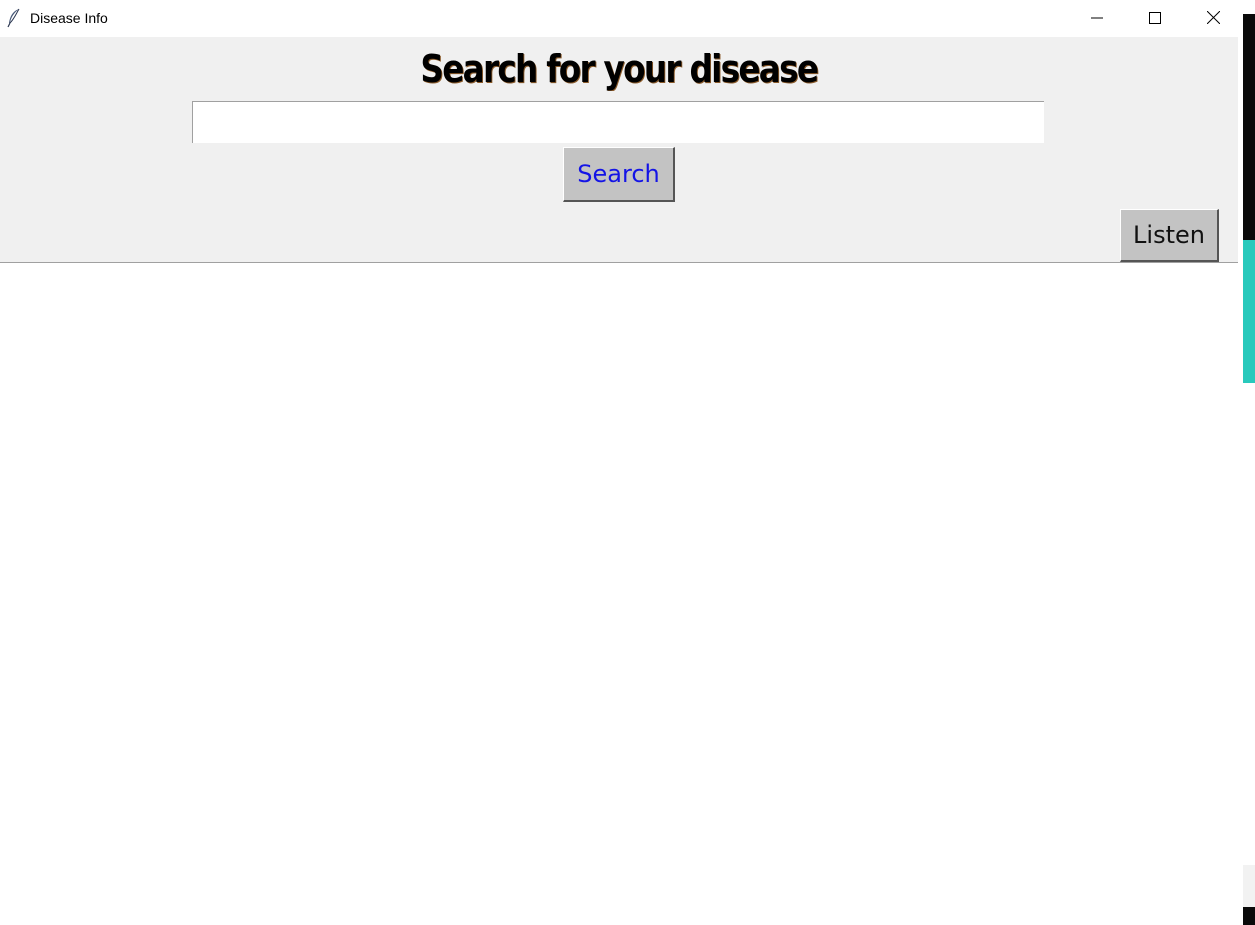 Image resolution: width=1255 pixels, height=925 pixels. I want to click on desktop-edge-accent, so click(1249, 311).